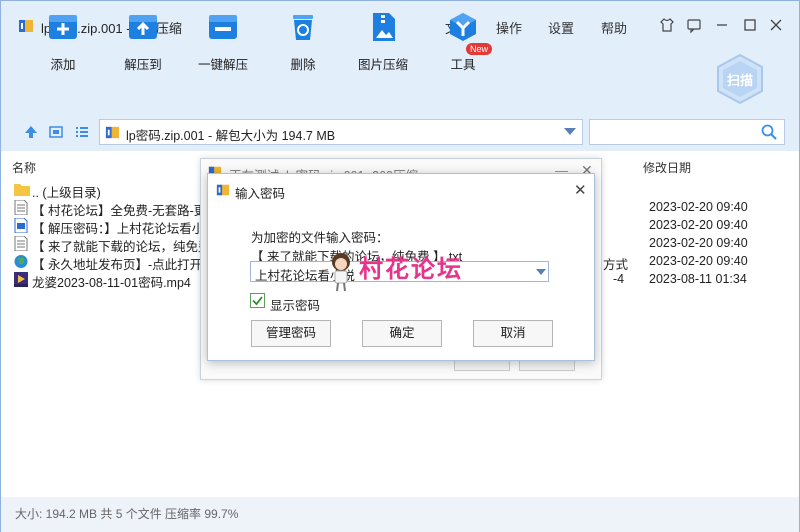  Describe the element at coordinates (687, 132) in the screenshot. I see `search-input` at that location.